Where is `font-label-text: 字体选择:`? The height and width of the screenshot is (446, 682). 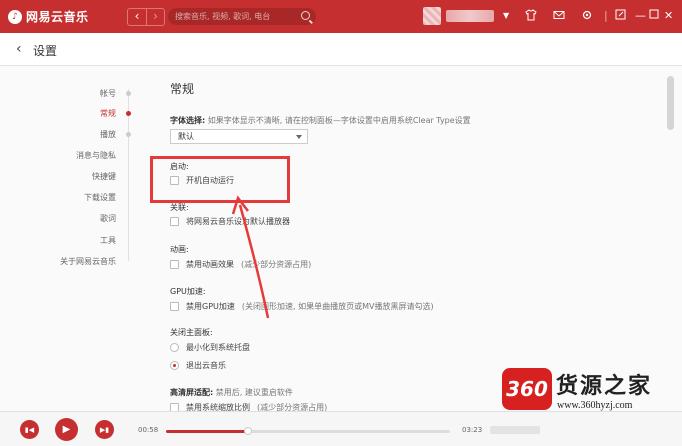
font-label-text: 字体选择: is located at coordinates (188, 120).